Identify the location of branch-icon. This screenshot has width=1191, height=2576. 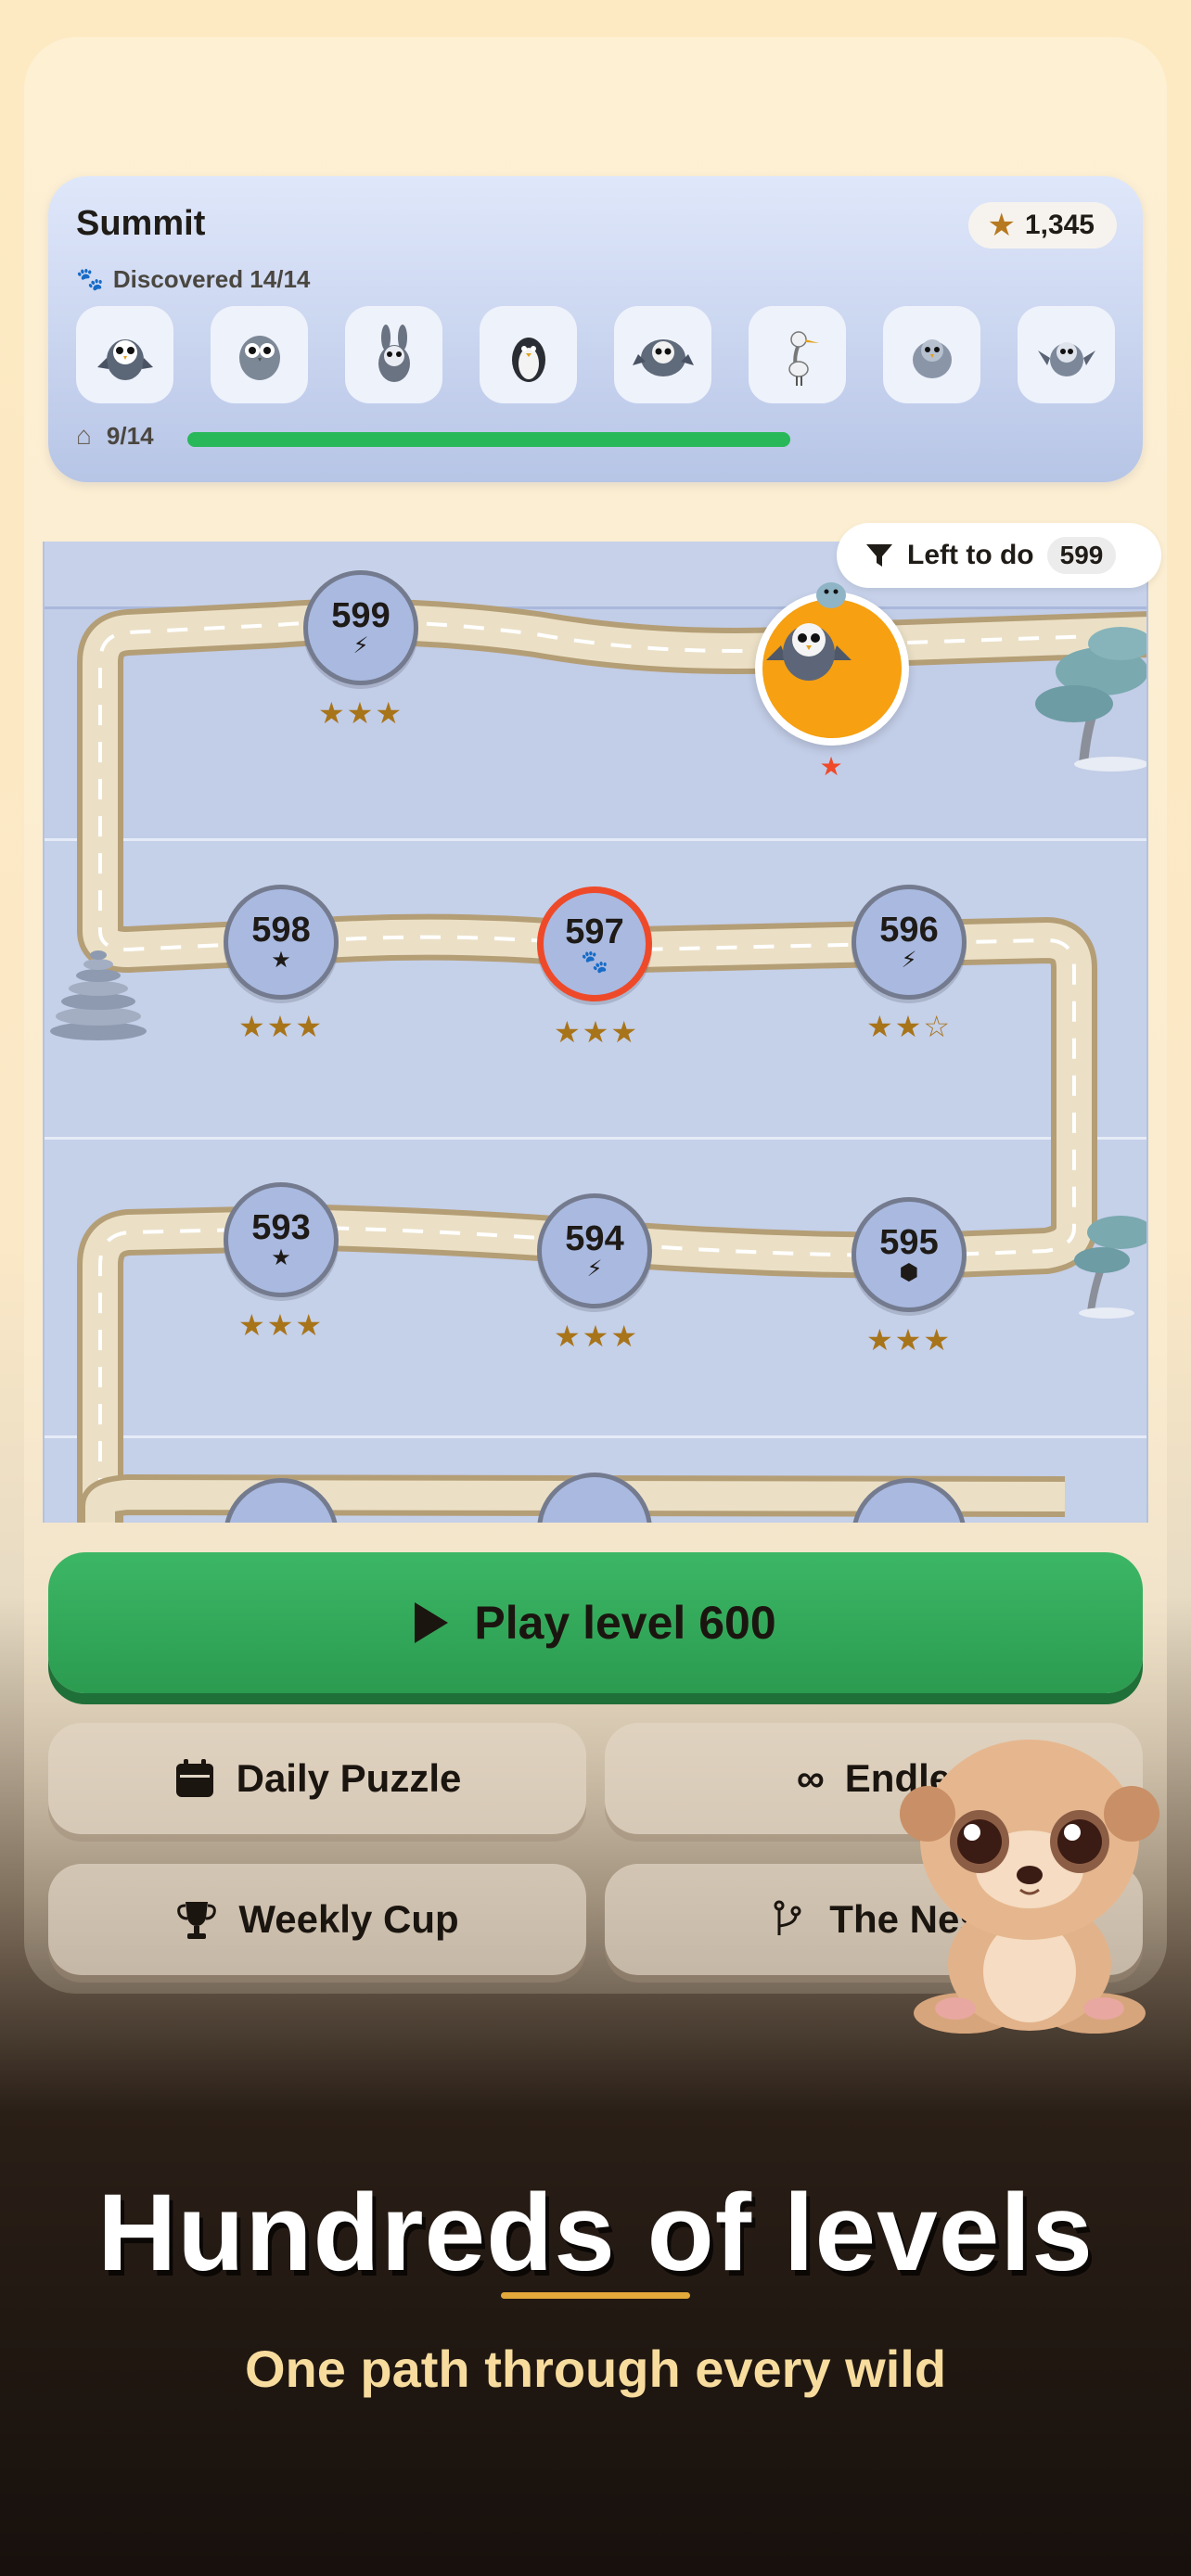
(788, 1917).